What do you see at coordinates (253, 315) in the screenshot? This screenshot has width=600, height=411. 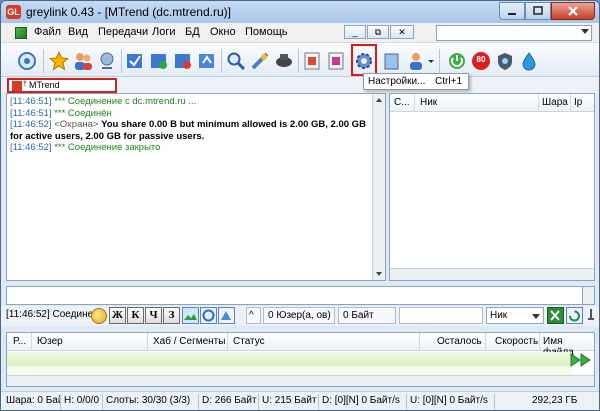 I see `scroll-up-button: ^` at bounding box center [253, 315].